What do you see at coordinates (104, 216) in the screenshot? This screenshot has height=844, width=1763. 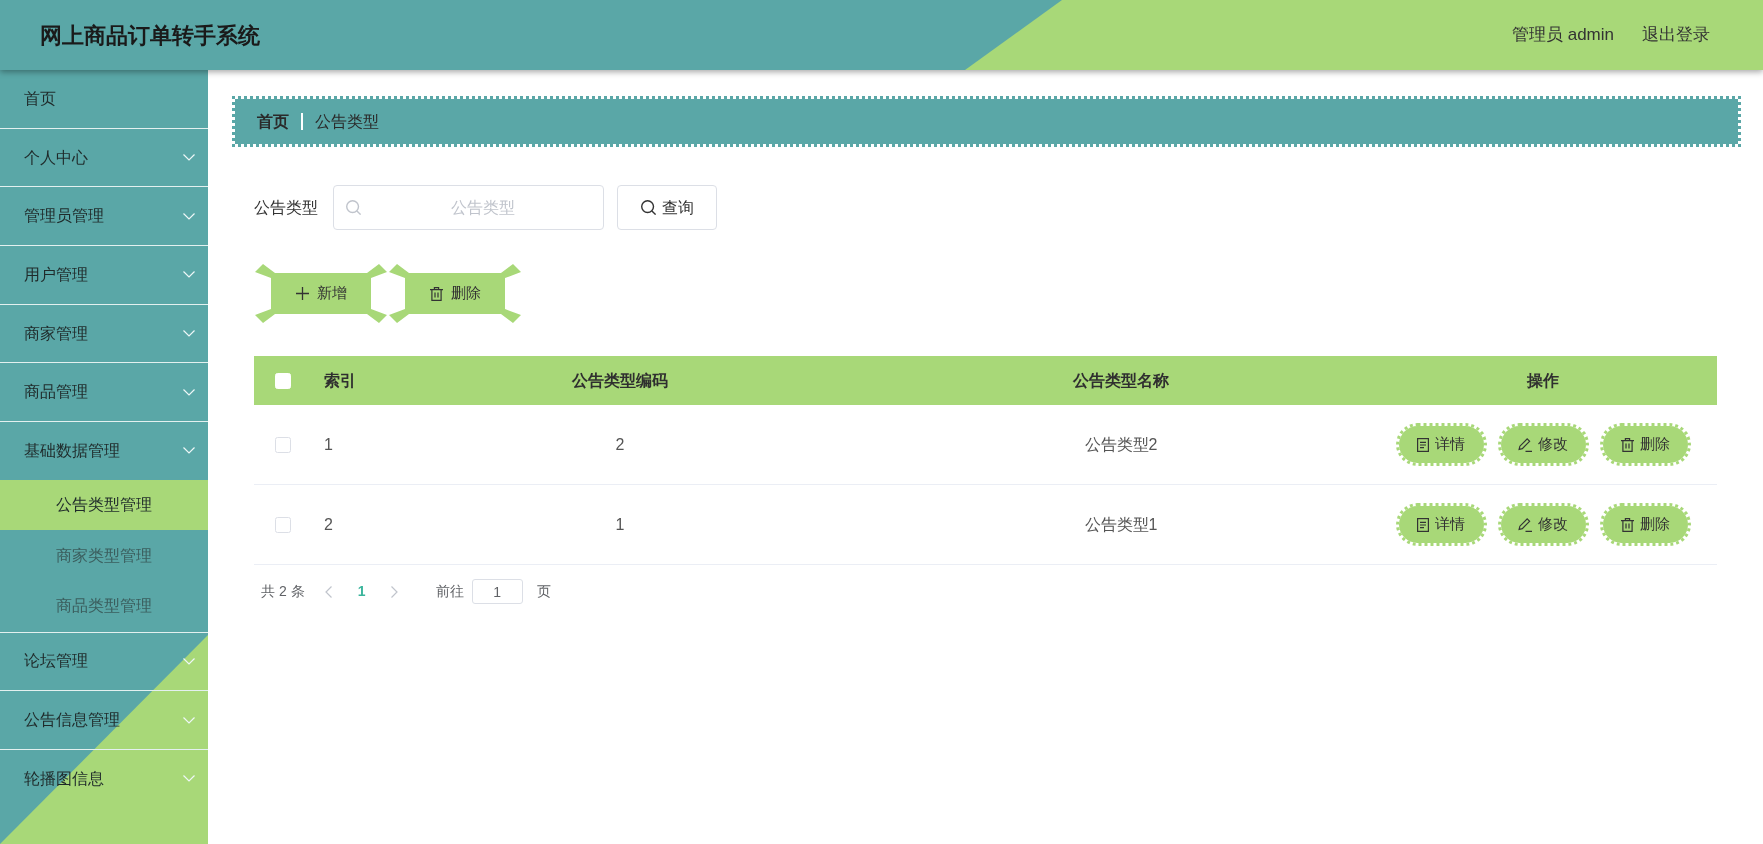 I see `sidebar-menu-item: 管理员管理` at bounding box center [104, 216].